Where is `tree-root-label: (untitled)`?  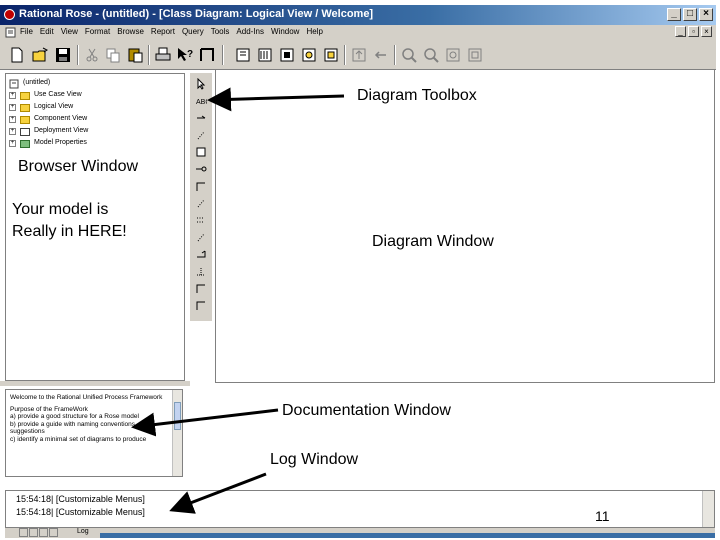
tree-root-label: (untitled) is located at coordinates (37, 82).